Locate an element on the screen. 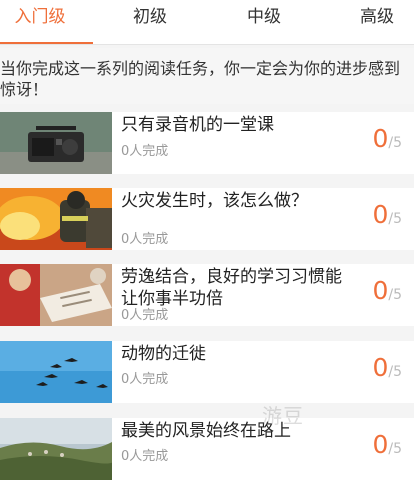 Image resolution: width=414 pixels, height=480 pixels. item-title: 只有录音机的一堂课 is located at coordinates (197, 125).